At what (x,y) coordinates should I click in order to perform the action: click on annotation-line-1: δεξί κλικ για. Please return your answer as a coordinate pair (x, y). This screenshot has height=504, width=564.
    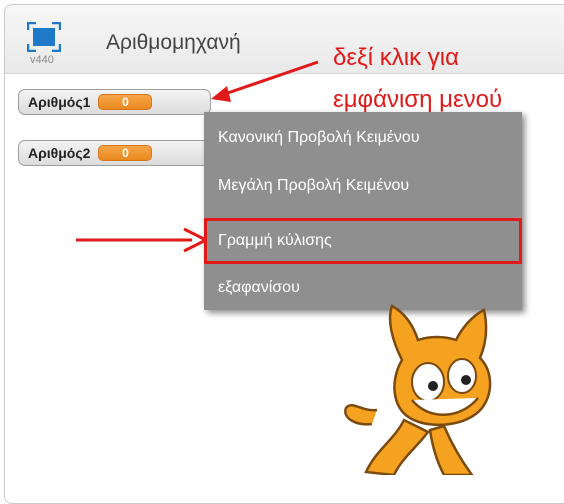
    Looking at the image, I should click on (396, 57).